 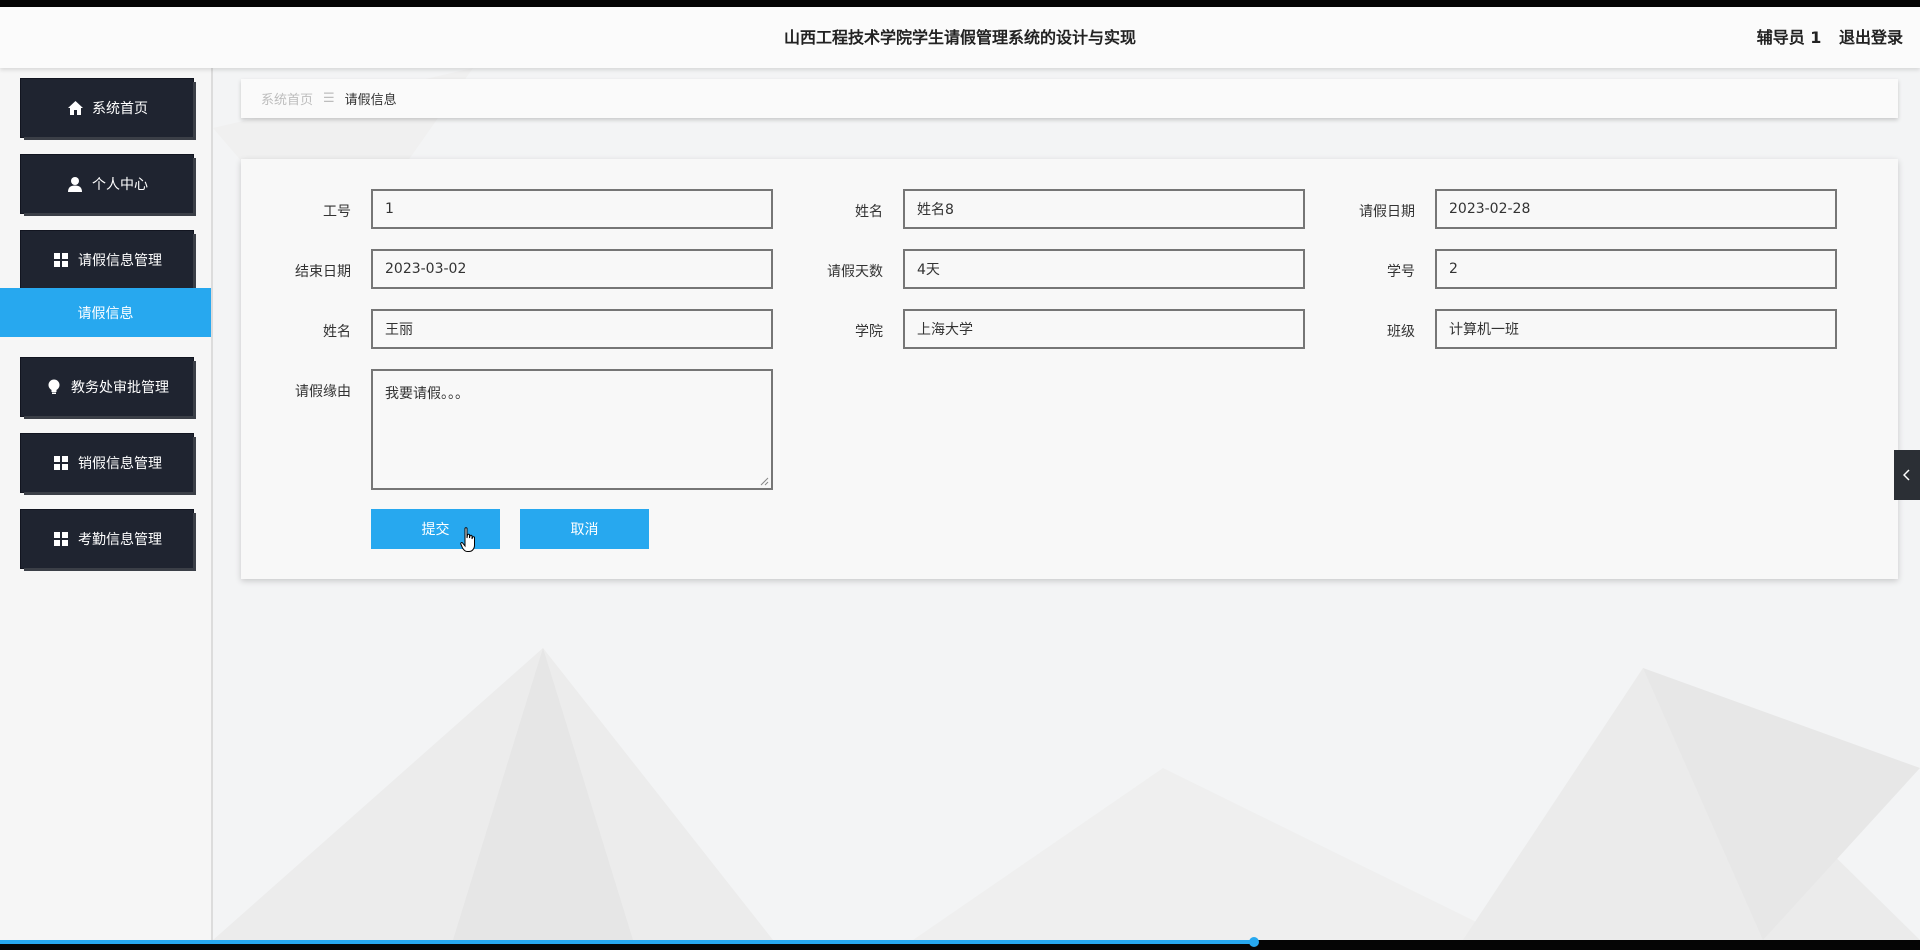 What do you see at coordinates (1636, 209) in the screenshot?
I see `qingjia-riqi-field: 2023-02-28` at bounding box center [1636, 209].